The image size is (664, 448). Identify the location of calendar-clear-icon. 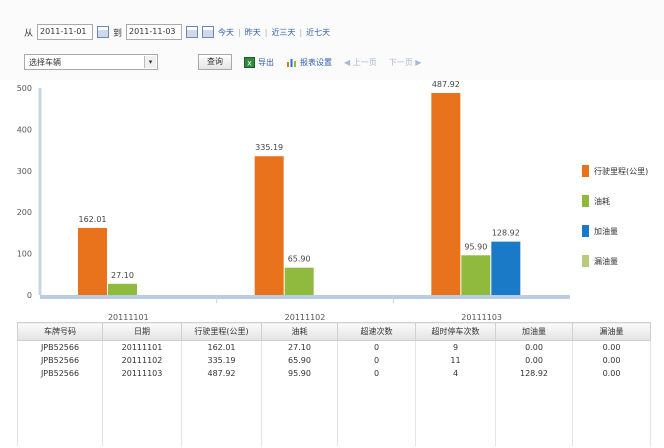
(208, 32).